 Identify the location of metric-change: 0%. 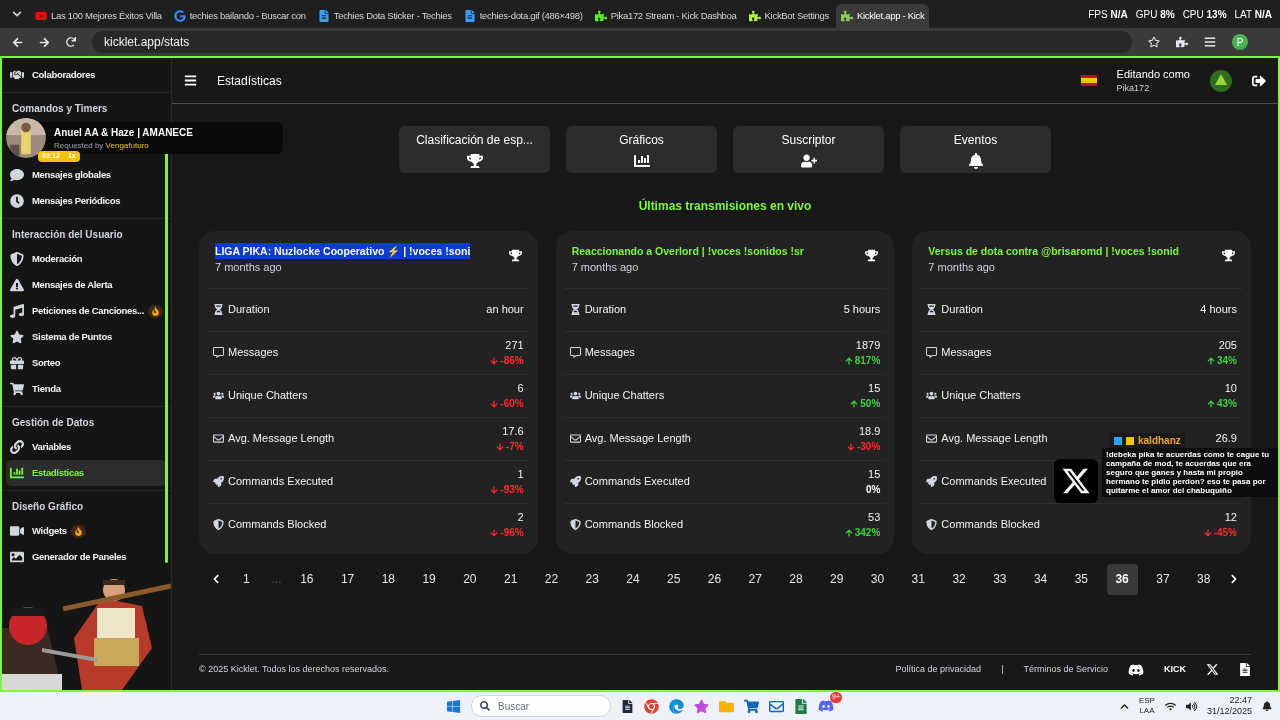
(873, 490).